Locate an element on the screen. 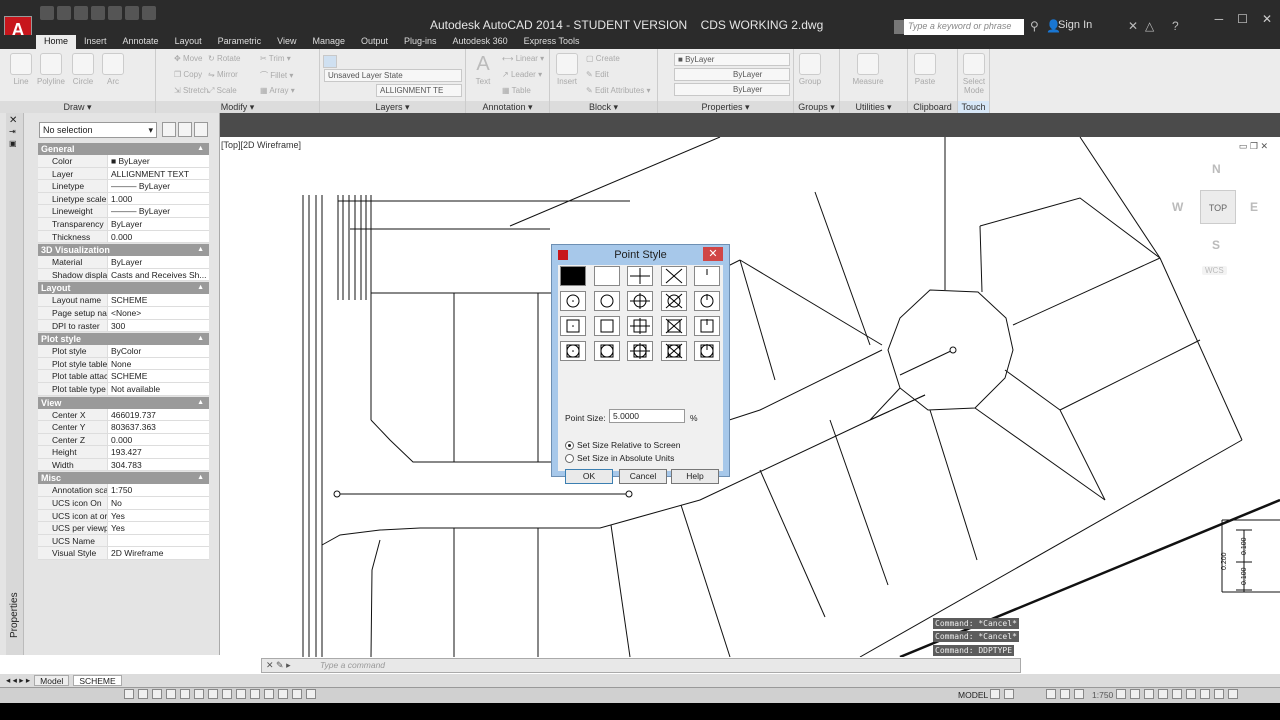 Image resolution: width=1280 pixels, height=720 pixels. property-value: Not available is located at coordinates (158, 389).